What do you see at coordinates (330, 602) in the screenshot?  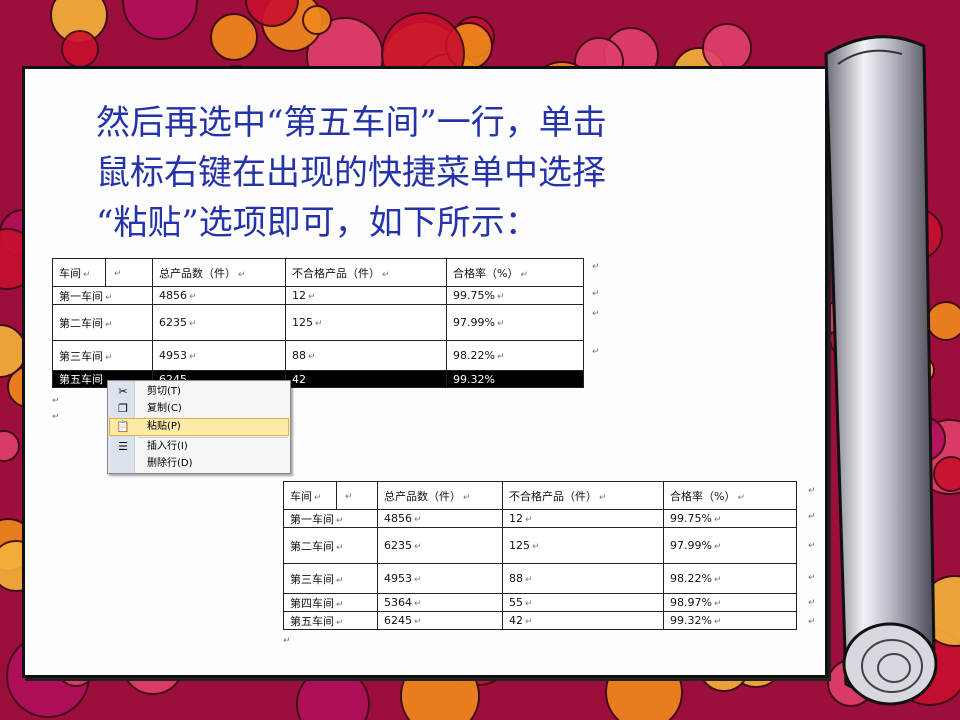 I see `table-cell: 第四车间 ↵` at bounding box center [330, 602].